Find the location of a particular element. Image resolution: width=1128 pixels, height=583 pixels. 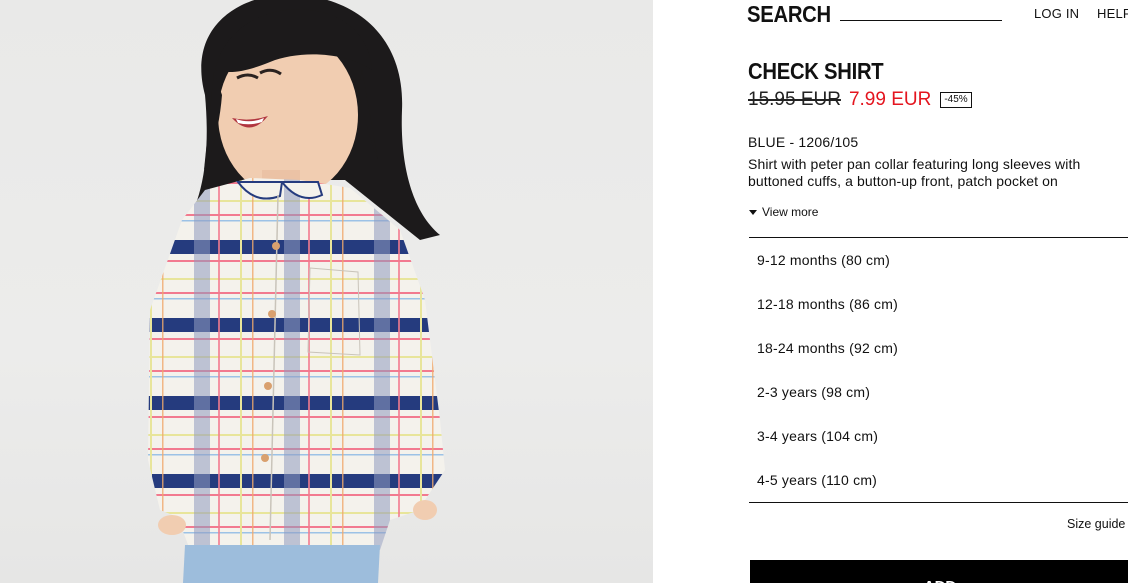

size-option: 12-18 months (86 cm) is located at coordinates (938, 304).